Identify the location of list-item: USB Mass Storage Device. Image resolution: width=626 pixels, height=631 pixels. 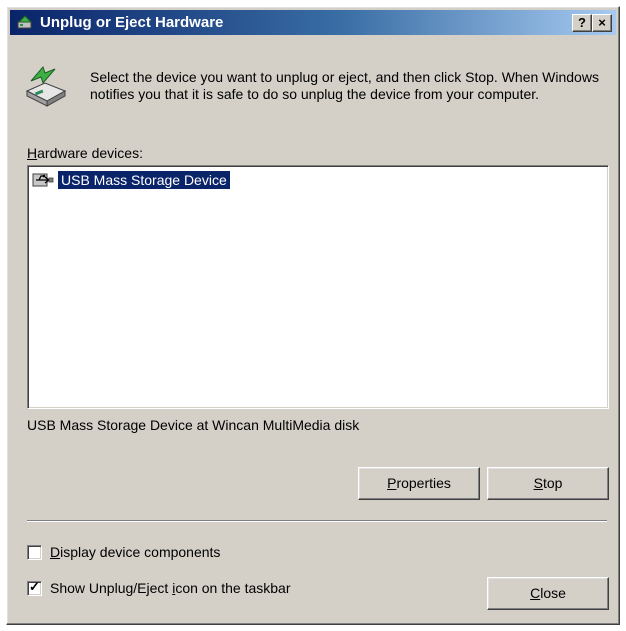
(131, 180).